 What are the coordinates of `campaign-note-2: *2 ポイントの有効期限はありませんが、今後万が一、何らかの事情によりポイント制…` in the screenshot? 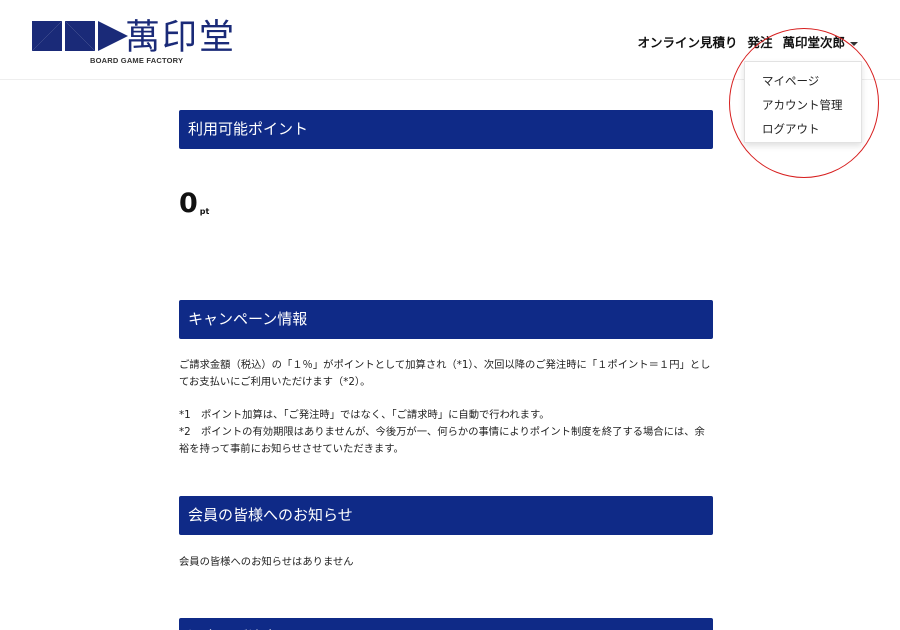 It's located at (442, 440).